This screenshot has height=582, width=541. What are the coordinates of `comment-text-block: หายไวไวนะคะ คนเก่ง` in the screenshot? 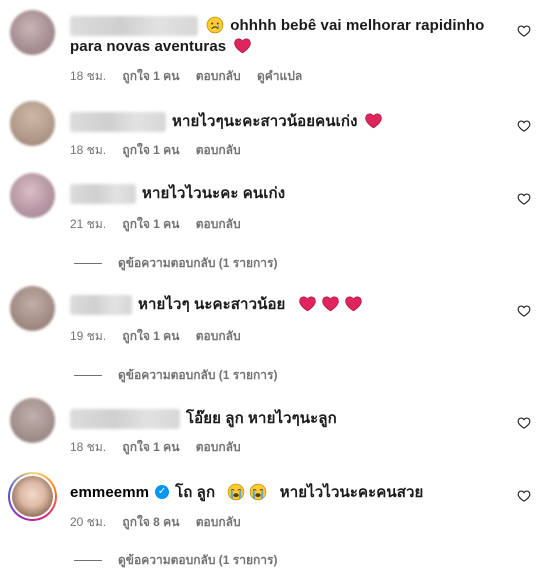 It's located at (280, 194).